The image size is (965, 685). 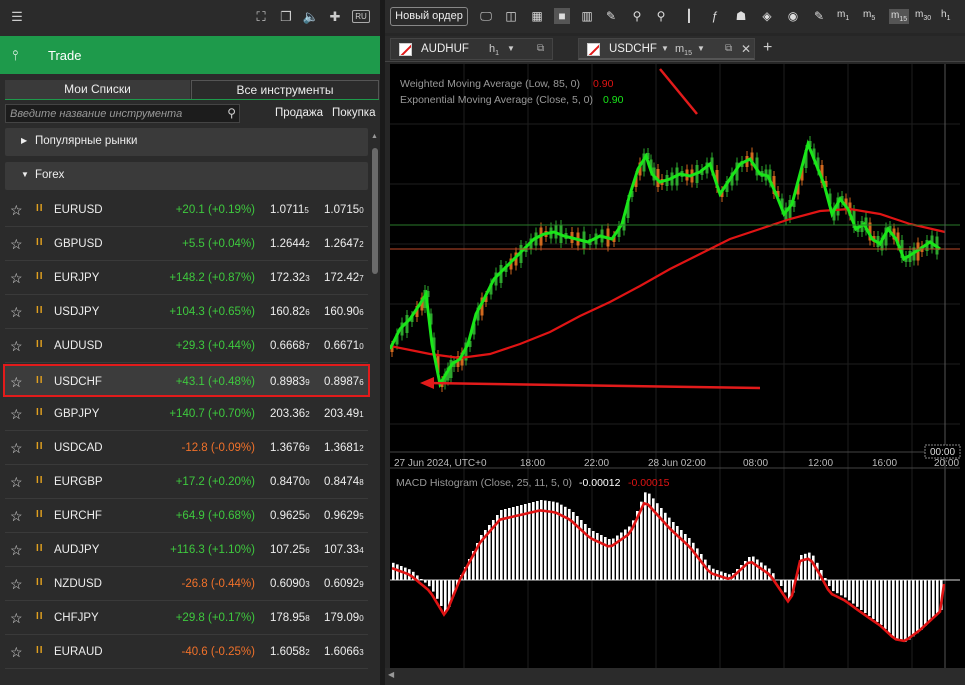 What do you see at coordinates (767, 48) in the screenshot?
I see `add-tab-icon: +` at bounding box center [767, 48].